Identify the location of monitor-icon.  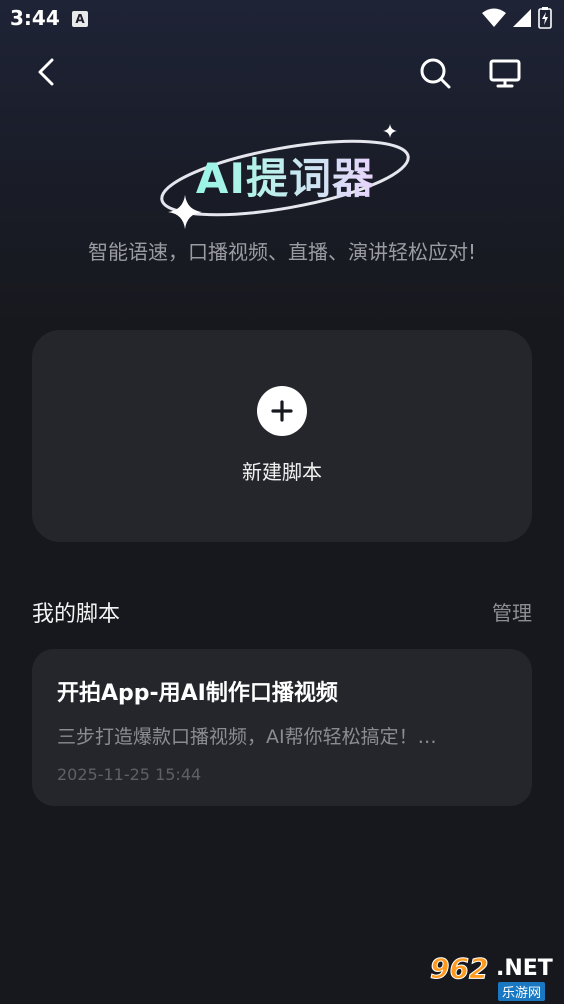
(505, 73).